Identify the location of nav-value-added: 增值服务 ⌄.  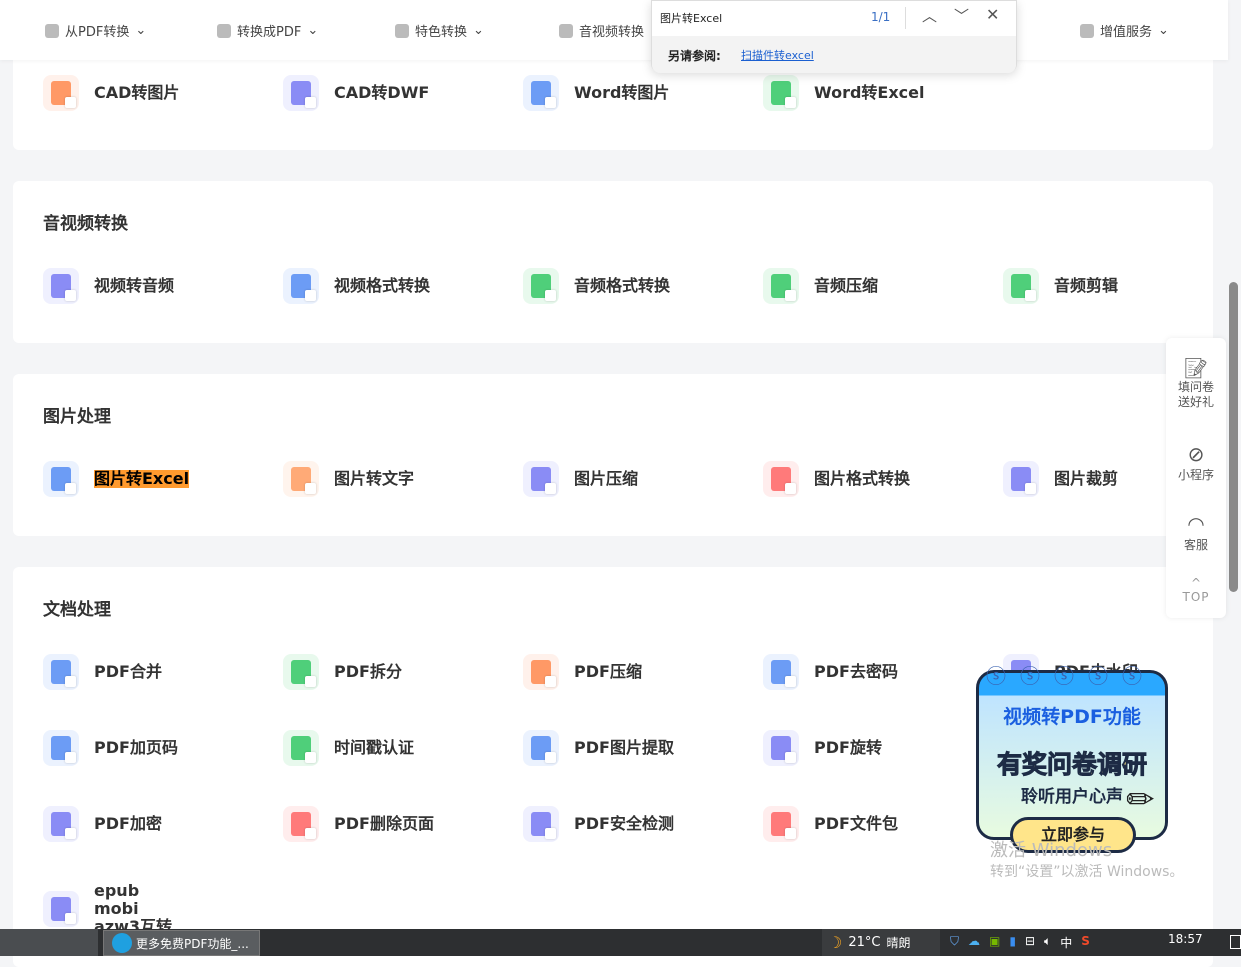
(1124, 30).